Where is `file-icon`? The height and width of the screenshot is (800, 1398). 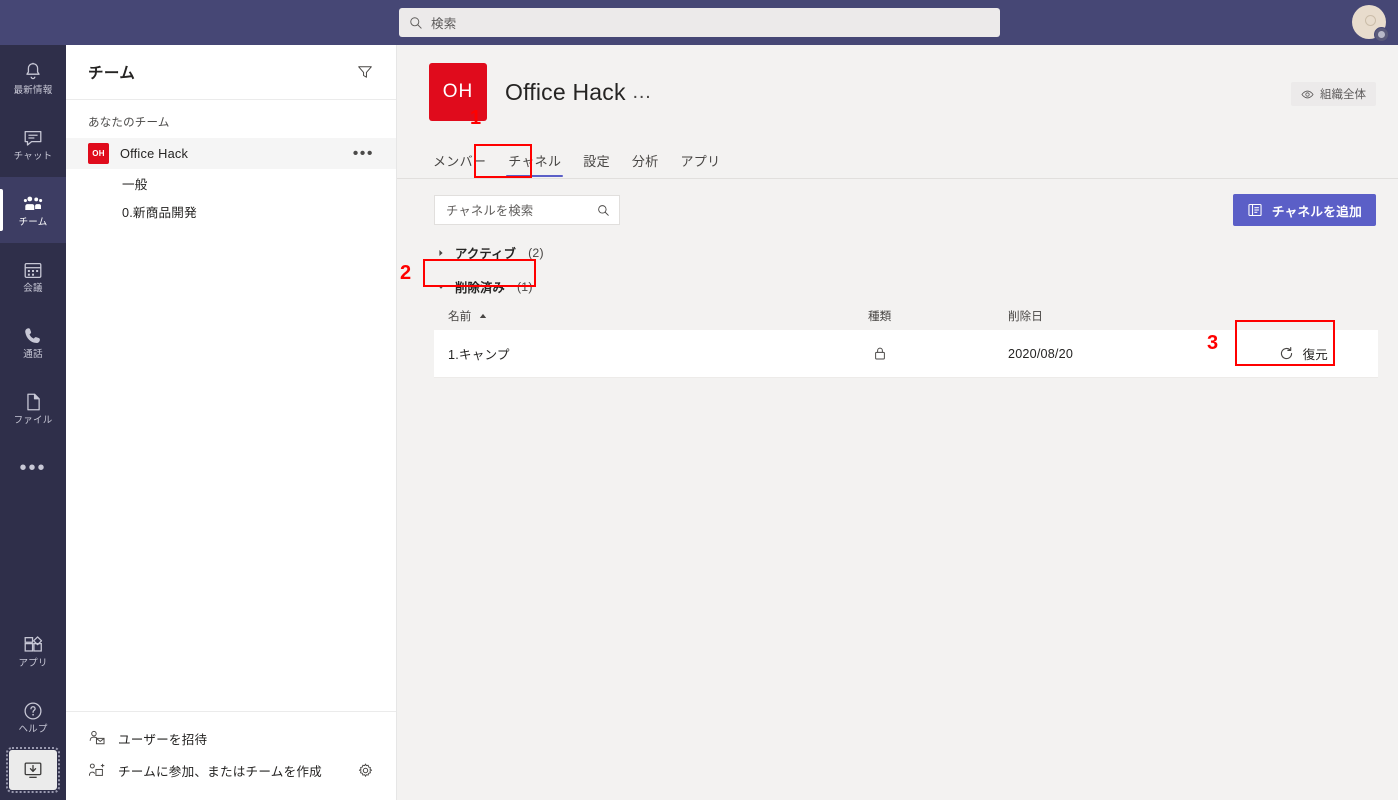 file-icon is located at coordinates (33, 401).